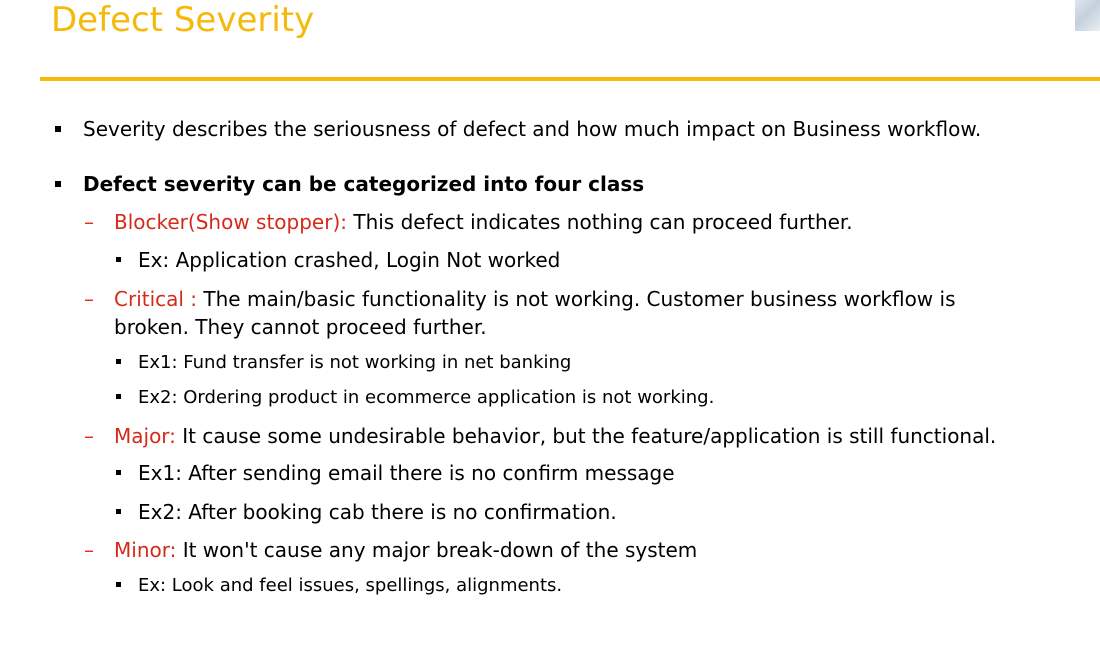  Describe the element at coordinates (156, 299) in the screenshot. I see `category-label: Critical :` at that location.